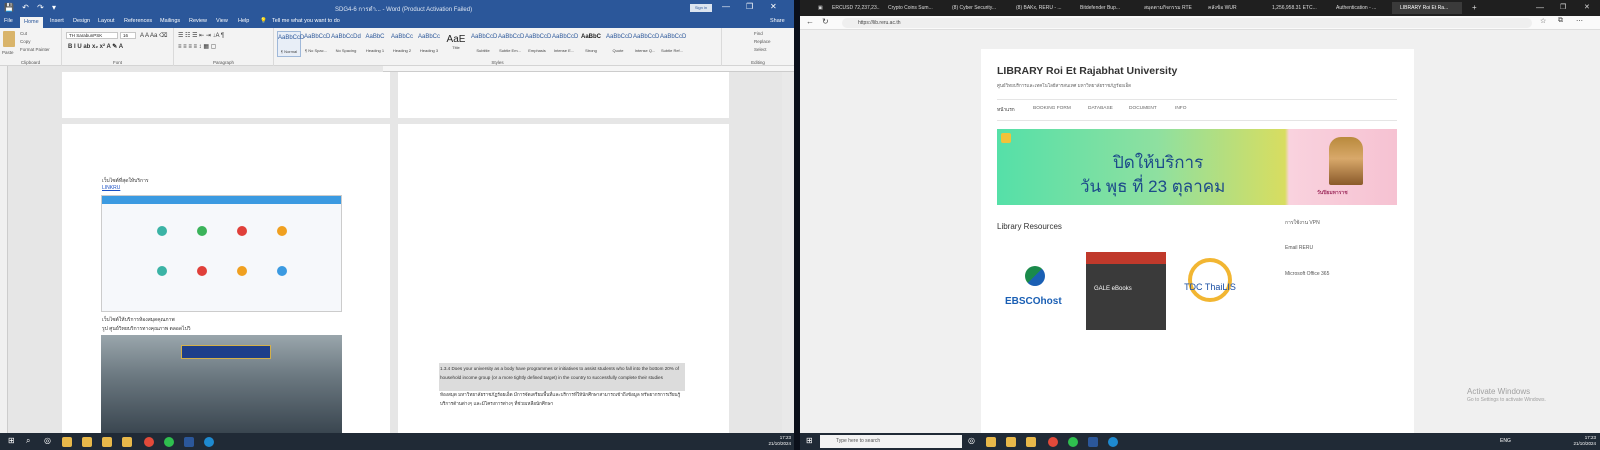 Image resolution: width=1600 pixels, height=450 pixels. I want to click on quick-access-toolbar: 💾 ↶ ↷ ▾, so click(31, 7).